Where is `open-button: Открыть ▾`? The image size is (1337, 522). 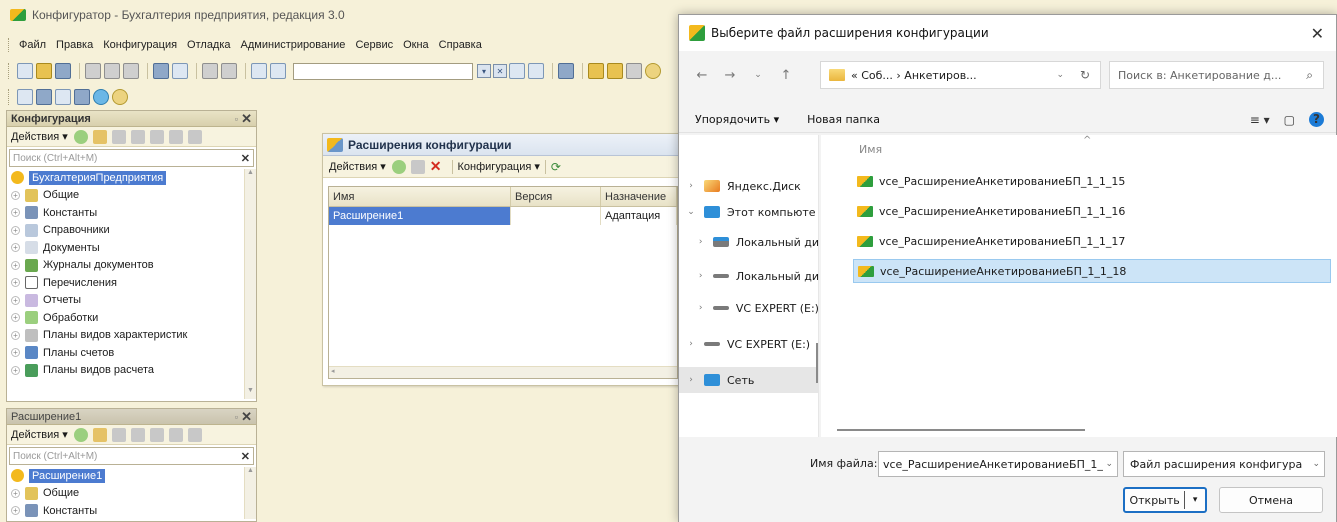 open-button: Открыть ▾ is located at coordinates (1165, 500).